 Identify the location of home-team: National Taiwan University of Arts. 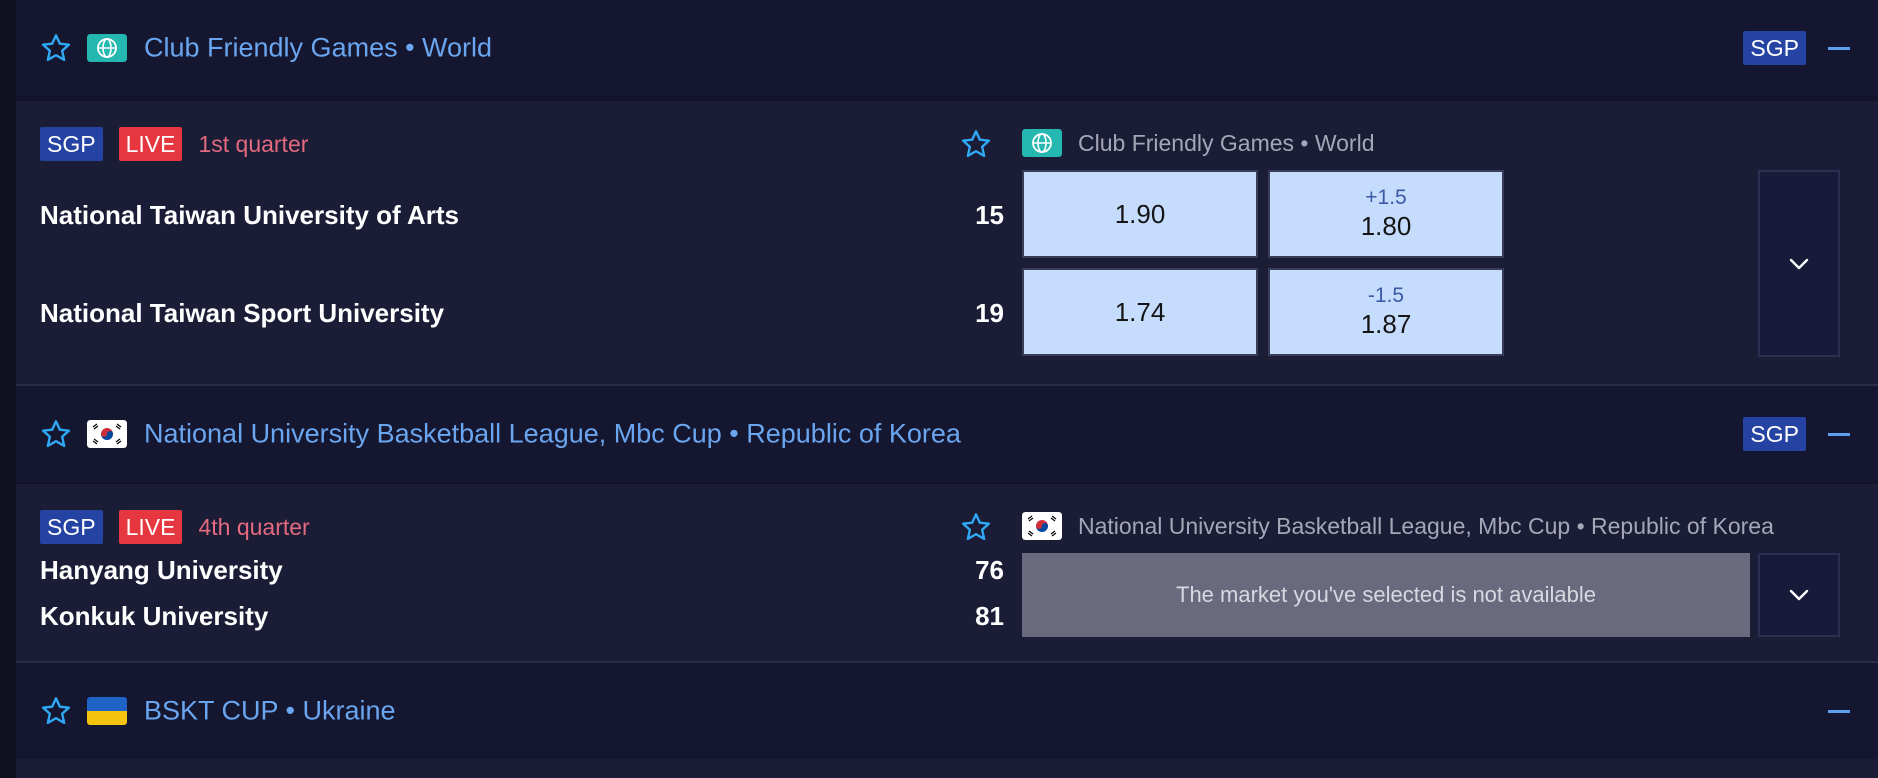
(249, 215).